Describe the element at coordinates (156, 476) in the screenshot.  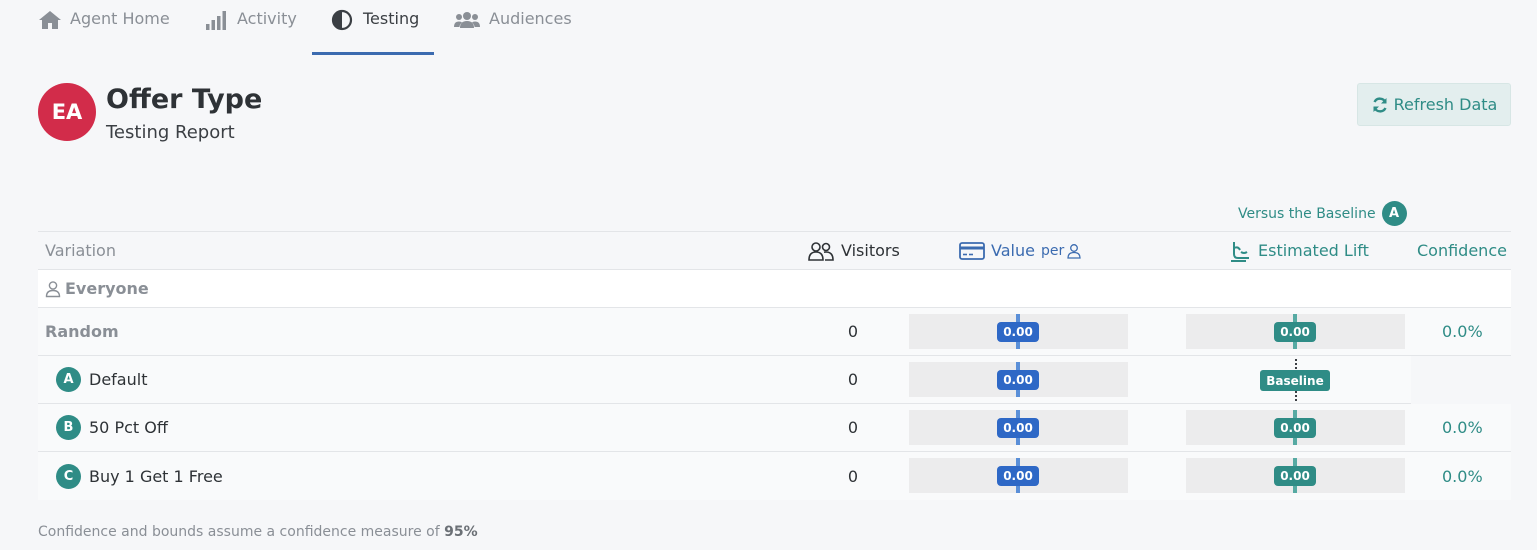
I see `variation-label: Buy 1 Get 1 Free` at that location.